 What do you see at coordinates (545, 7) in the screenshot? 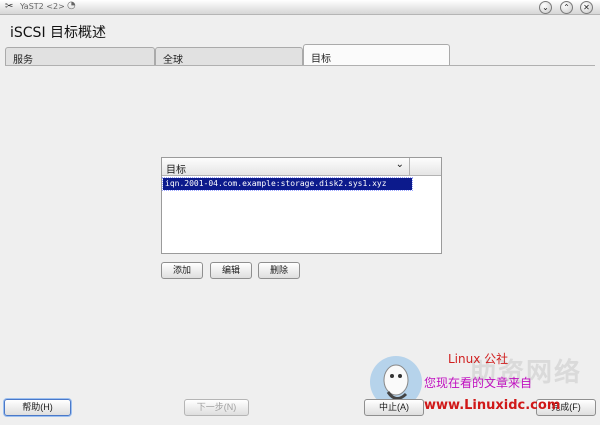
I see `minimize-icon: ⌄` at bounding box center [545, 7].